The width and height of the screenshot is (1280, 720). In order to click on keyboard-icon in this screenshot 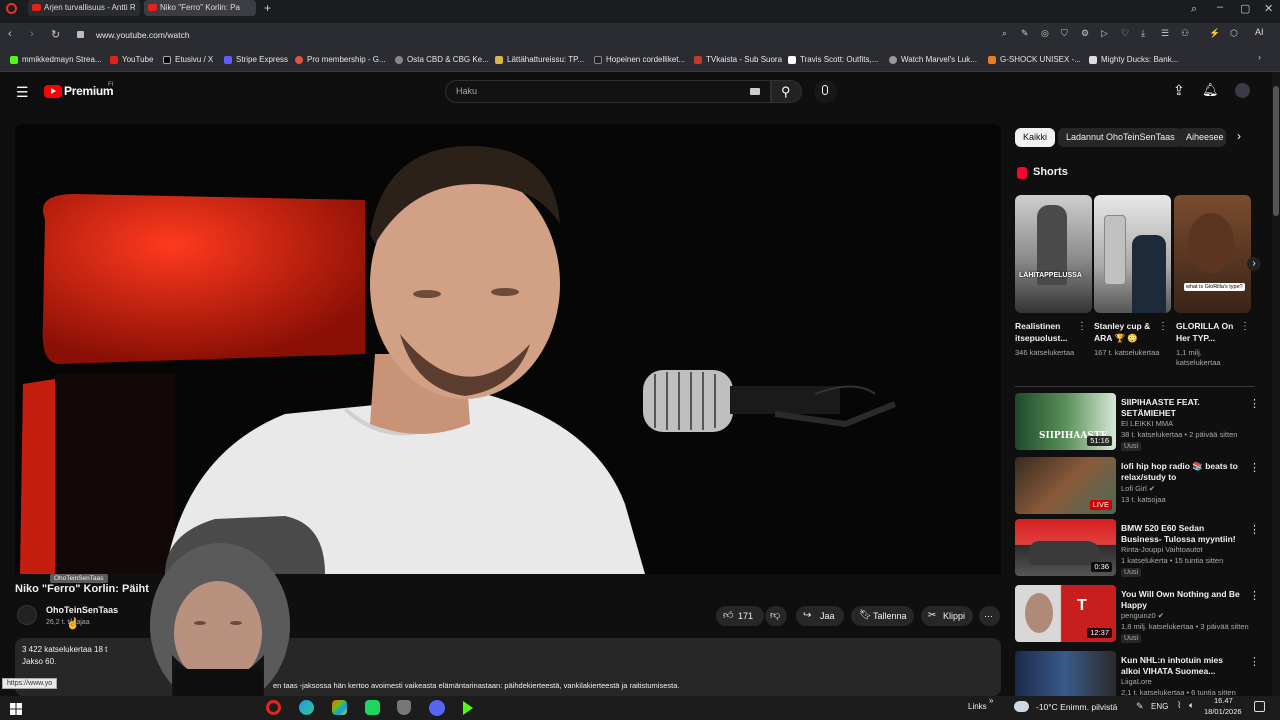, I will do `click(755, 91)`.